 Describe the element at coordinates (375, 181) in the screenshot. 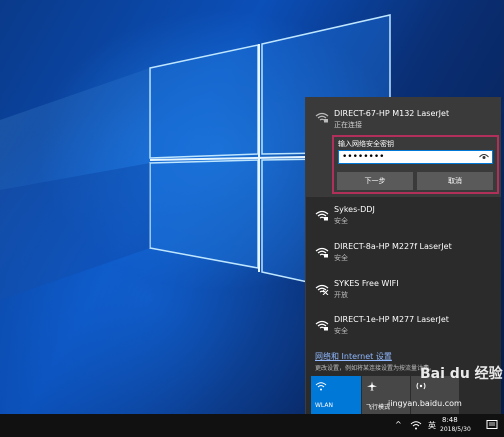

I see `next-button: 下一步` at that location.